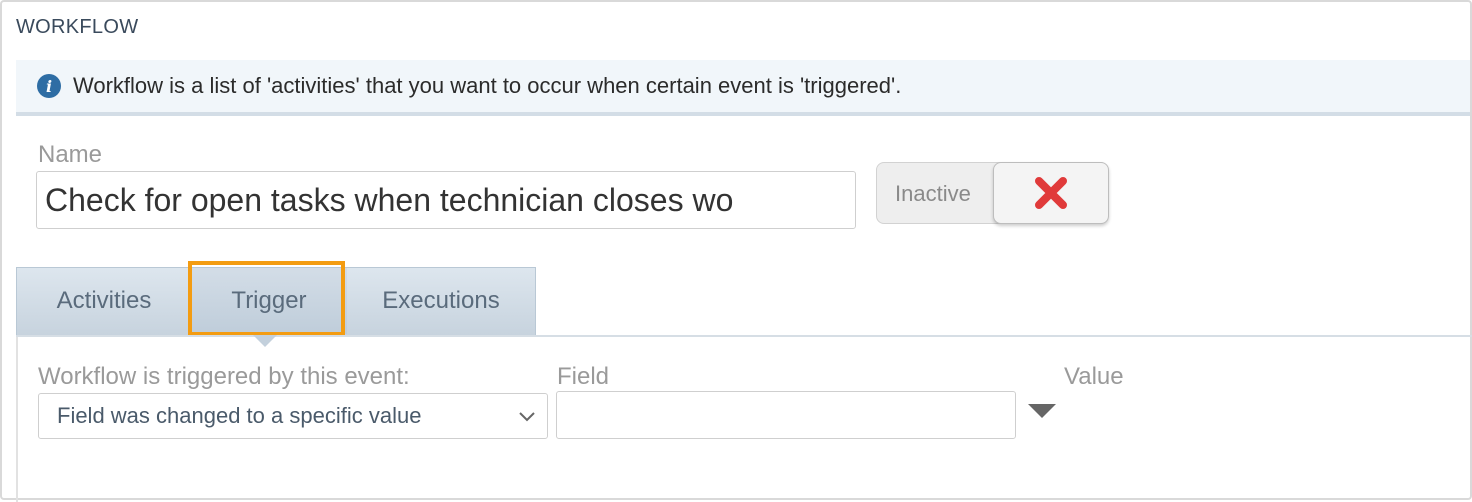 Image resolution: width=1472 pixels, height=502 pixels. I want to click on tab-trigger: Trigger, so click(269, 301).